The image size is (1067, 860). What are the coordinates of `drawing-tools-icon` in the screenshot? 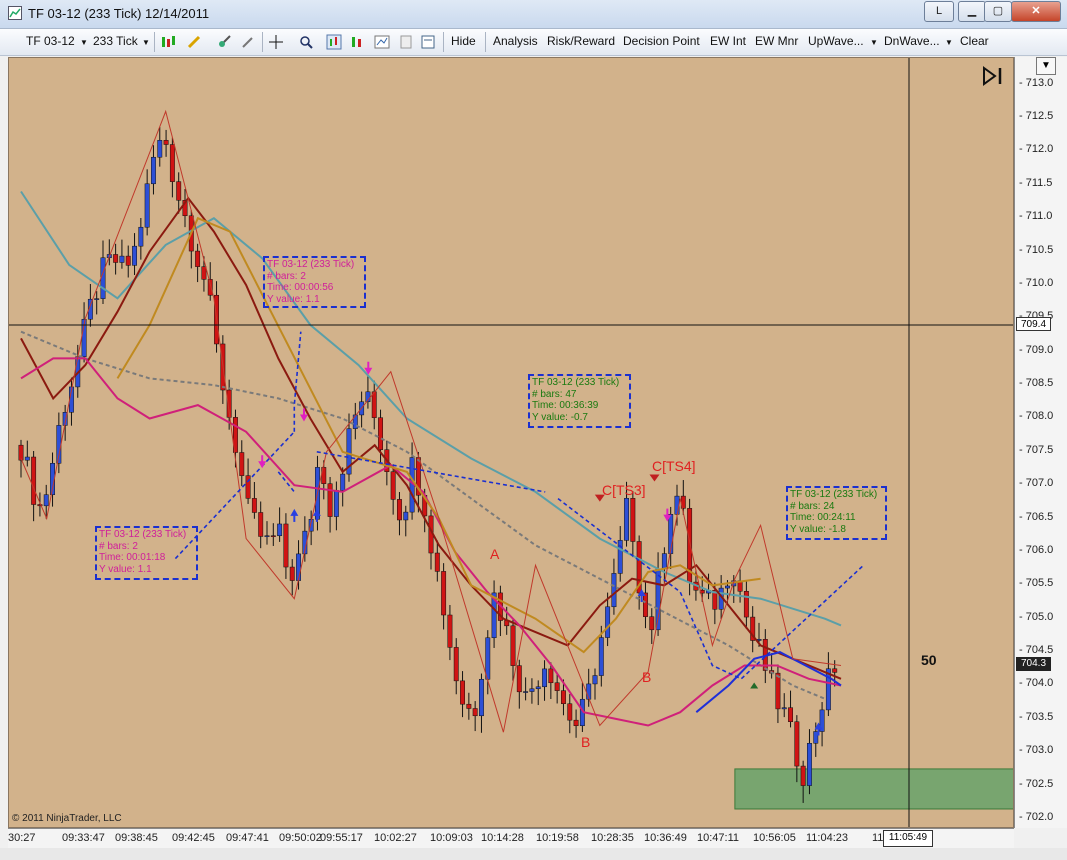 It's located at (224, 42).